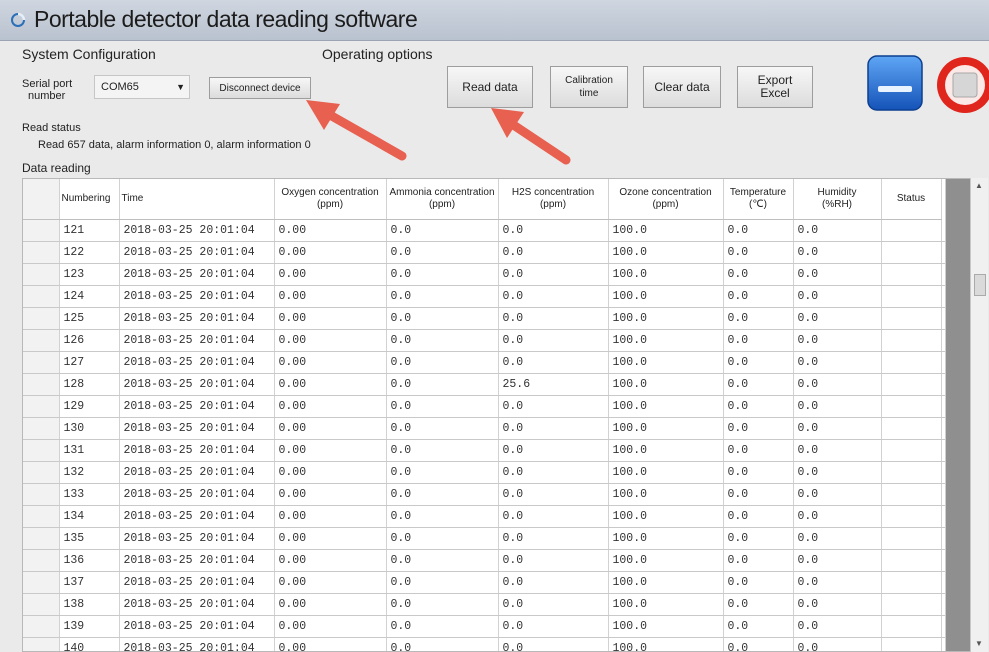 The width and height of the screenshot is (989, 652). Describe the element at coordinates (490, 87) in the screenshot. I see `read-data-button: Read data` at that location.